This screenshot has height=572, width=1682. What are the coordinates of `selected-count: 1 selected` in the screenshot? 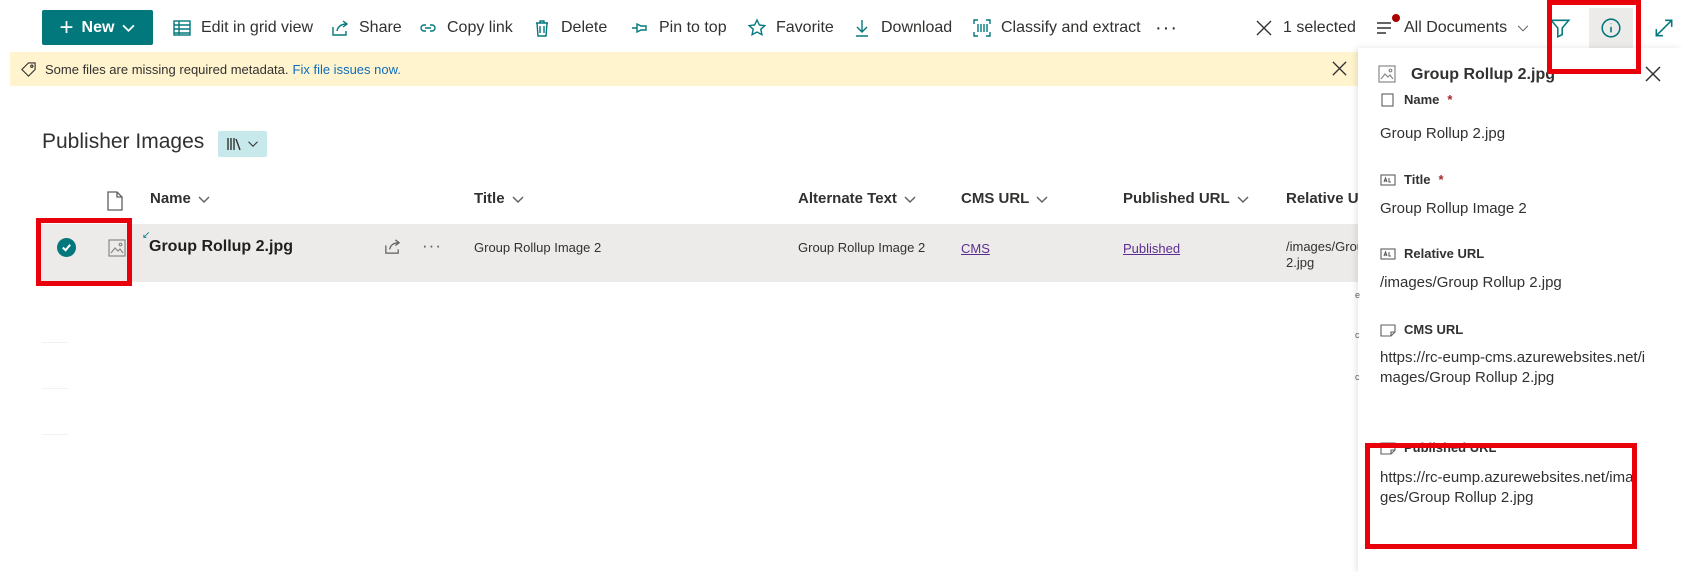 It's located at (1319, 27).